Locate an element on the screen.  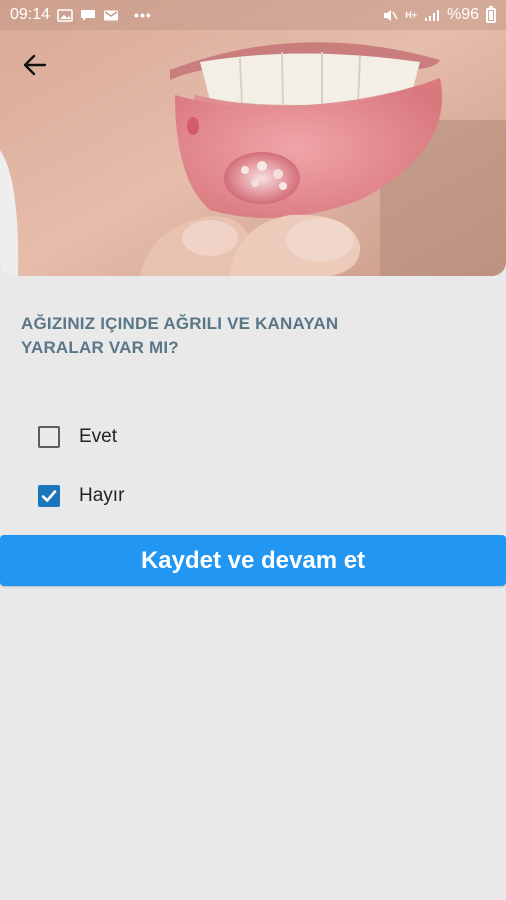
status-bar: 09:14 ••• H+ %96 is located at coordinates (253, 15).